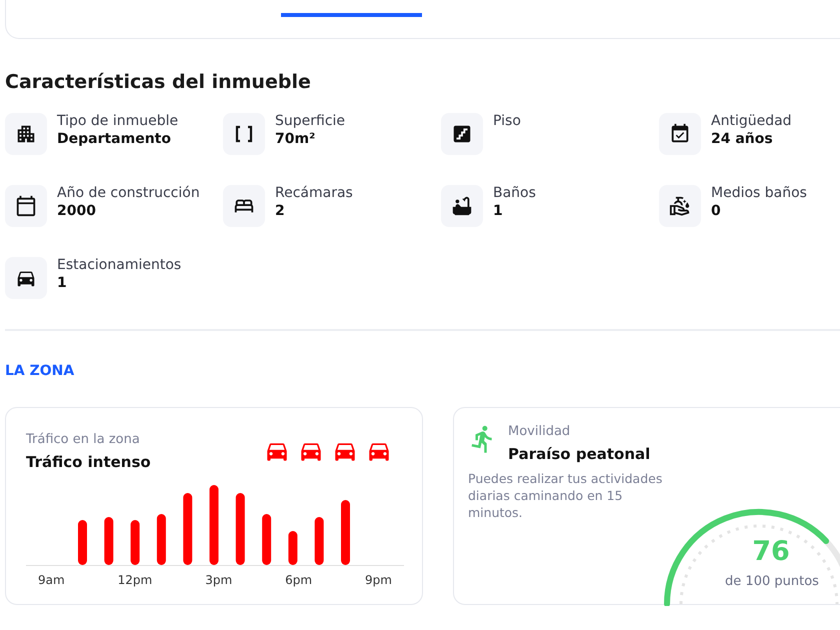 Image resolution: width=840 pixels, height=630 pixels. I want to click on axis-label: 12pm, so click(135, 580).